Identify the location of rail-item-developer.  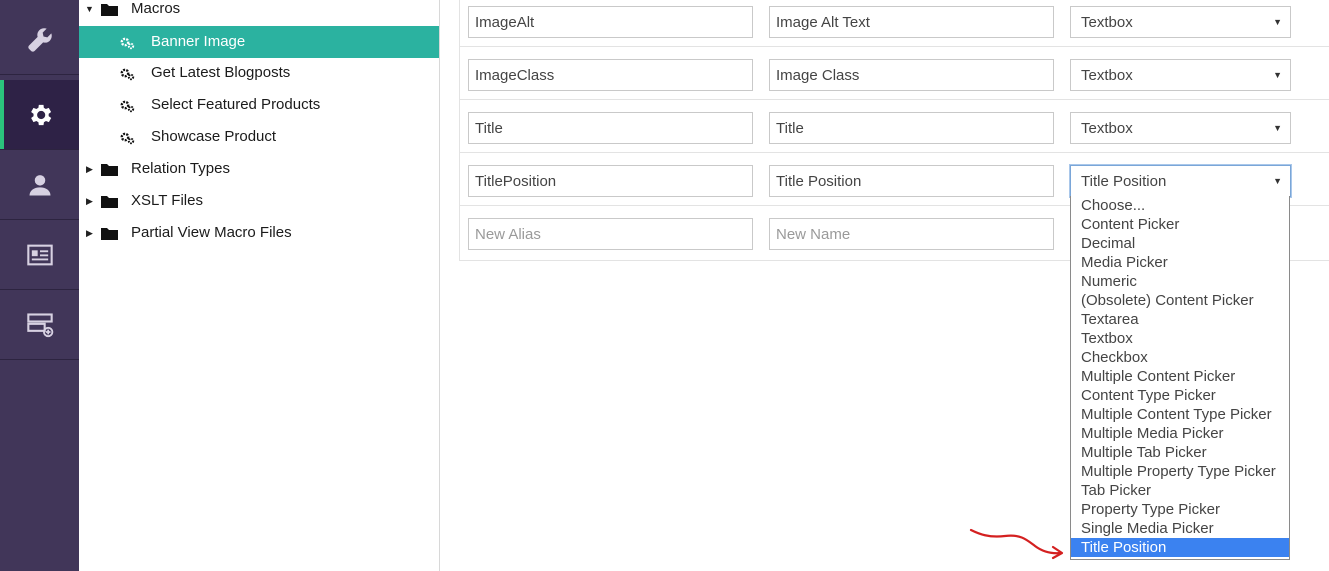
(39, 115).